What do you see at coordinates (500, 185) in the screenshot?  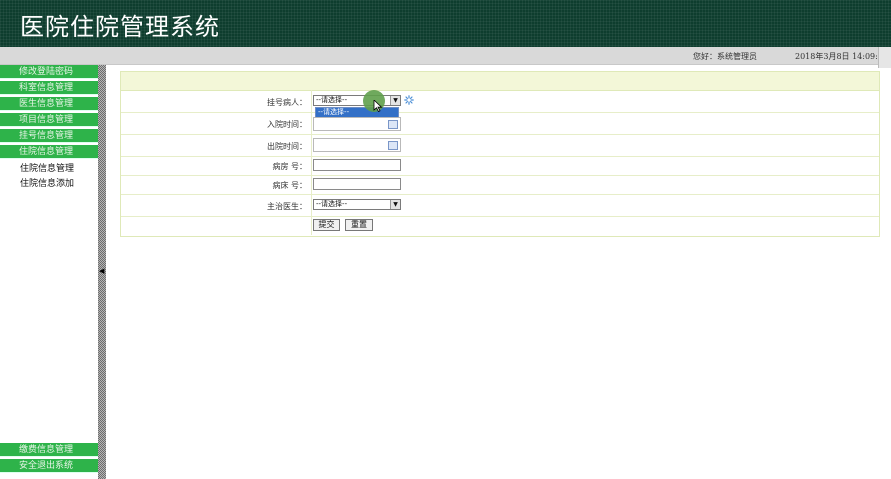 I see `form-row-bed: 病床 号：` at bounding box center [500, 185].